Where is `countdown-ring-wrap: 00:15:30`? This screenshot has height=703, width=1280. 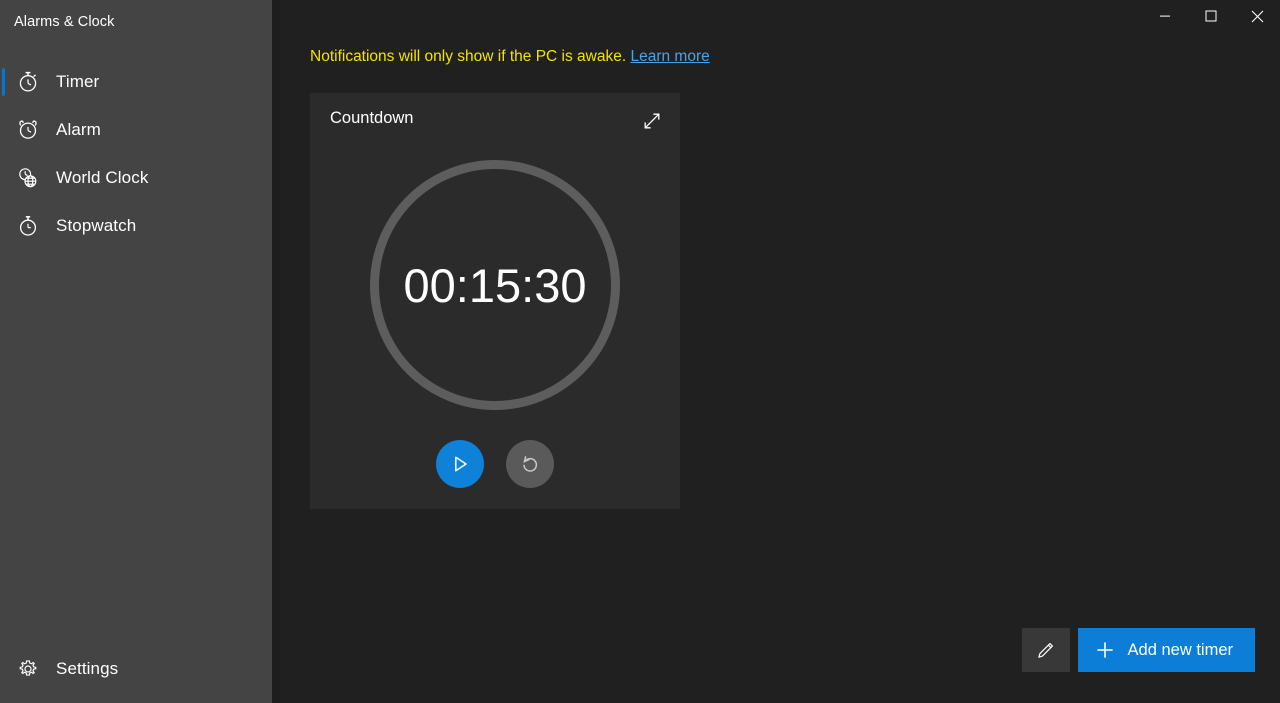
countdown-ring-wrap: 00:15:30 is located at coordinates (495, 285).